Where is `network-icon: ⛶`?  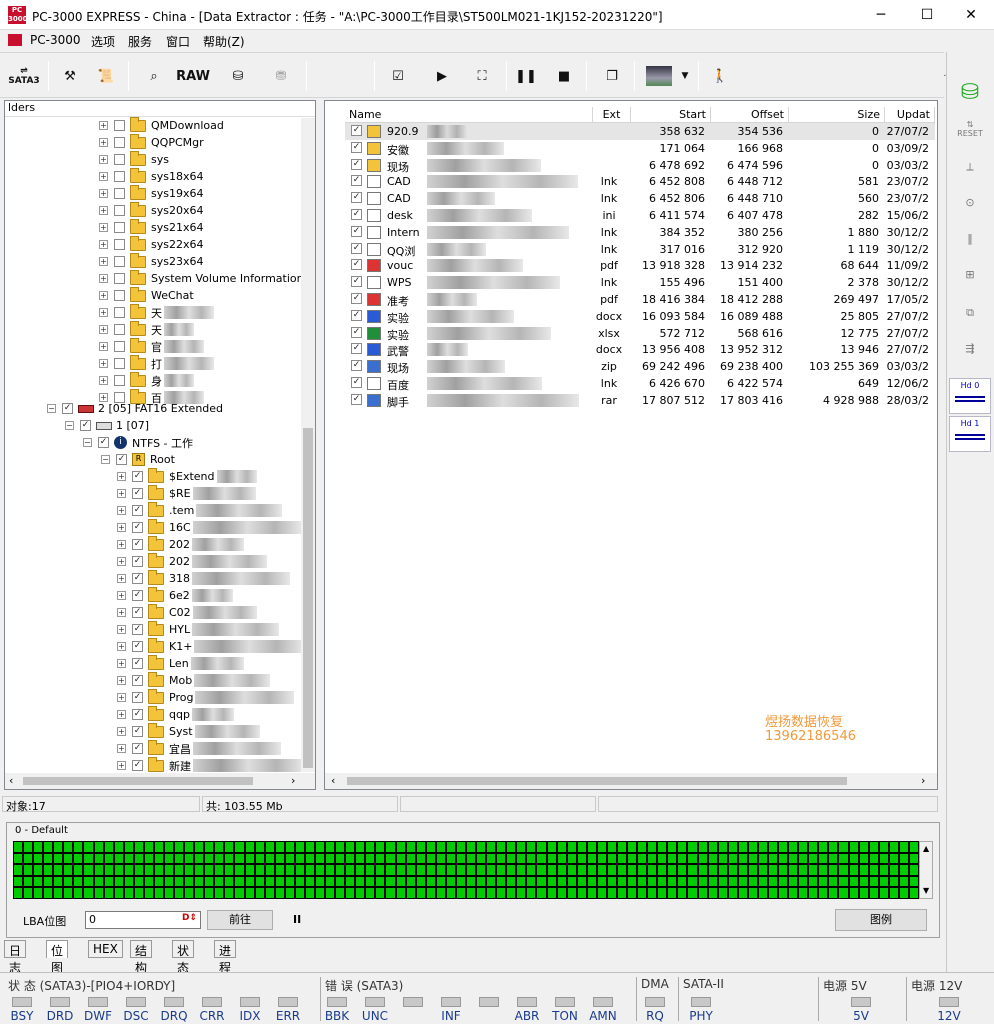 network-icon: ⛶ is located at coordinates (482, 76).